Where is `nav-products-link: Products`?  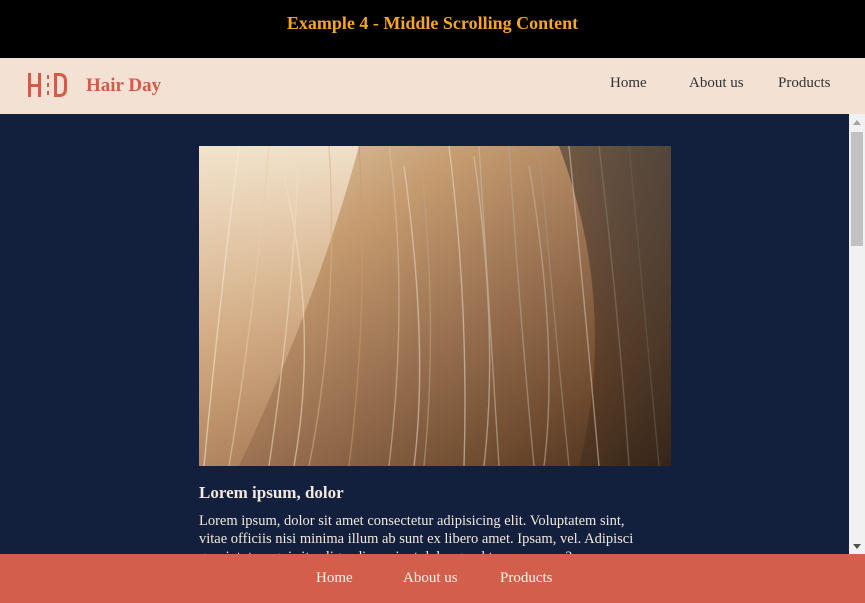
nav-products-link: Products is located at coordinates (804, 83).